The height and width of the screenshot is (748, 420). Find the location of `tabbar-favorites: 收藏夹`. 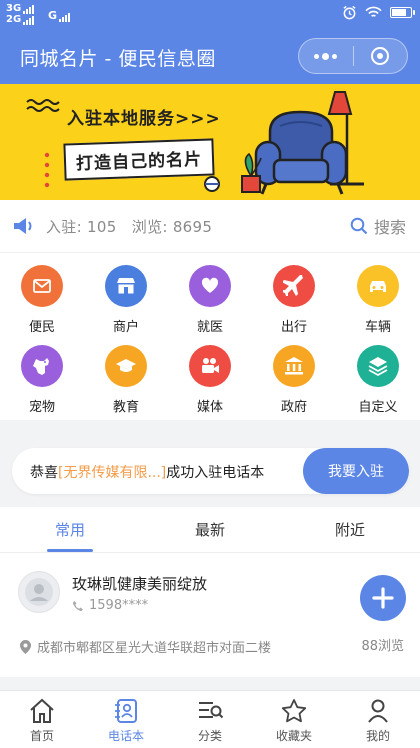

tabbar-favorites: 收藏夹 is located at coordinates (294, 719).